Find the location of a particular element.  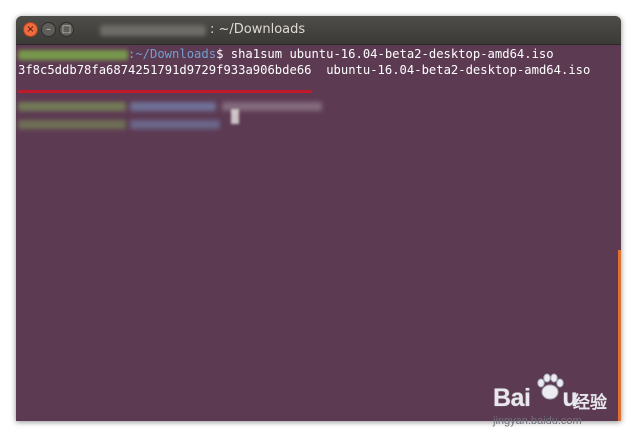

minimize-button: – is located at coordinates (48, 29).